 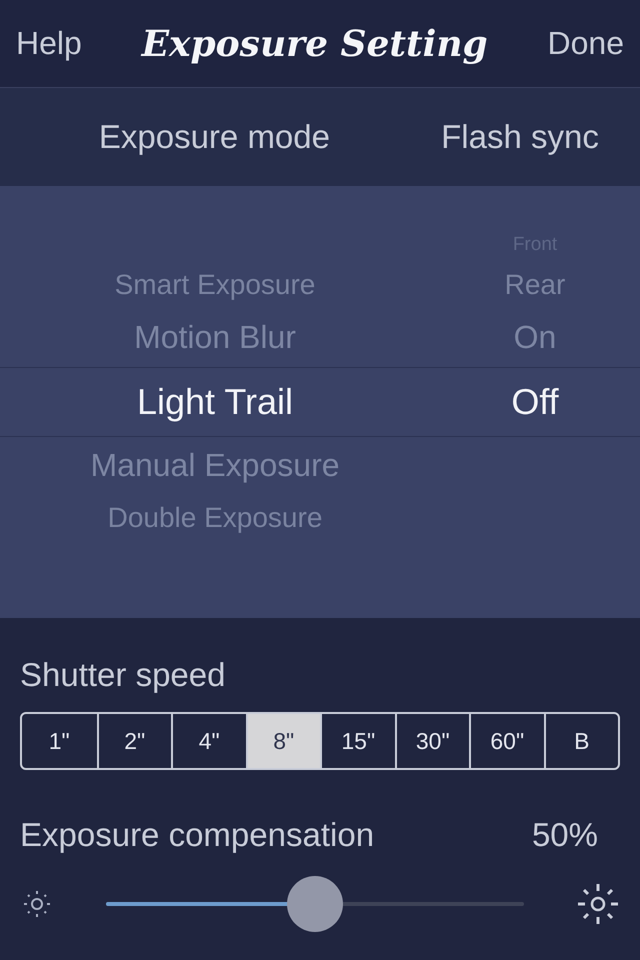 What do you see at coordinates (586, 43) in the screenshot?
I see `done-button: Done` at bounding box center [586, 43].